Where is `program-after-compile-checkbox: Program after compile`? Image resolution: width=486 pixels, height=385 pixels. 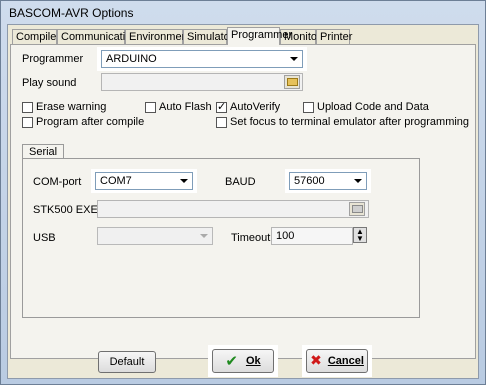 program-after-compile-checkbox: Program after compile is located at coordinates (83, 122).